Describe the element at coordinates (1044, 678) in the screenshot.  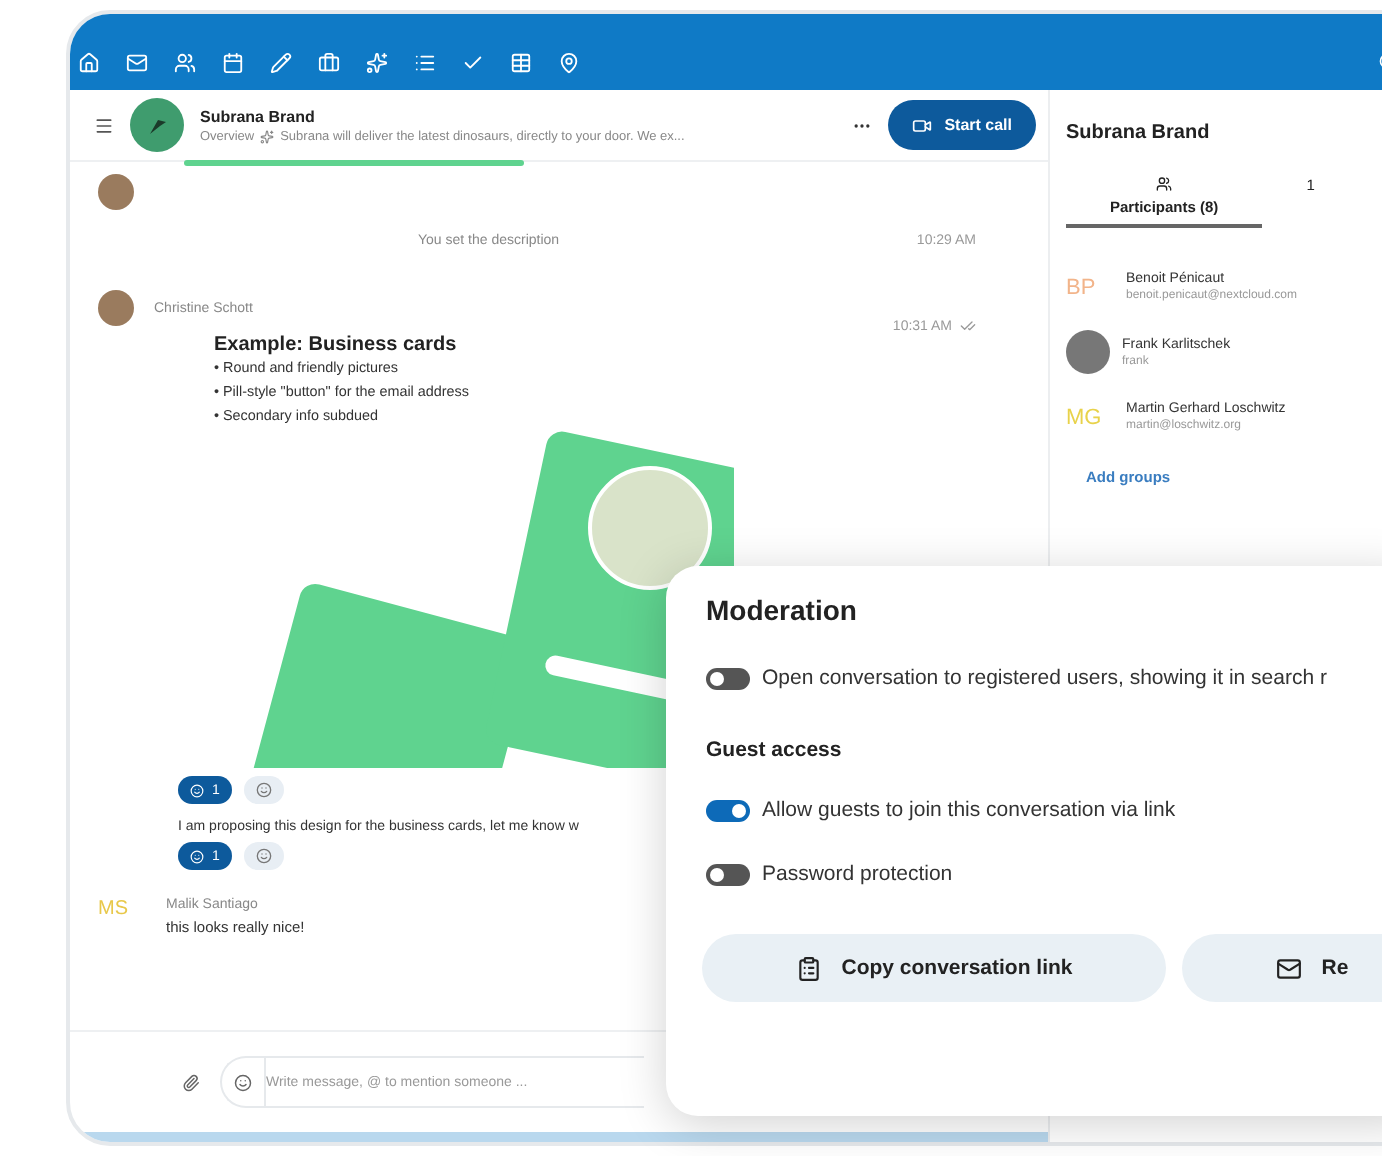
I see `toggle-label: Open conversation to registered users, showing it in search r` at that location.